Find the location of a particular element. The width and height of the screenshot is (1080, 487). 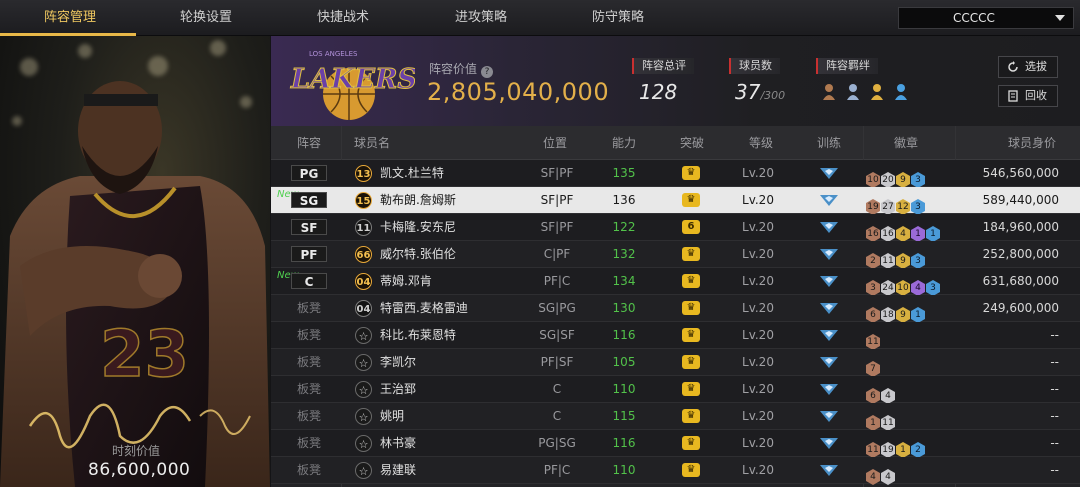

tab-lineup: 阵容管理 is located at coordinates (70, 18).